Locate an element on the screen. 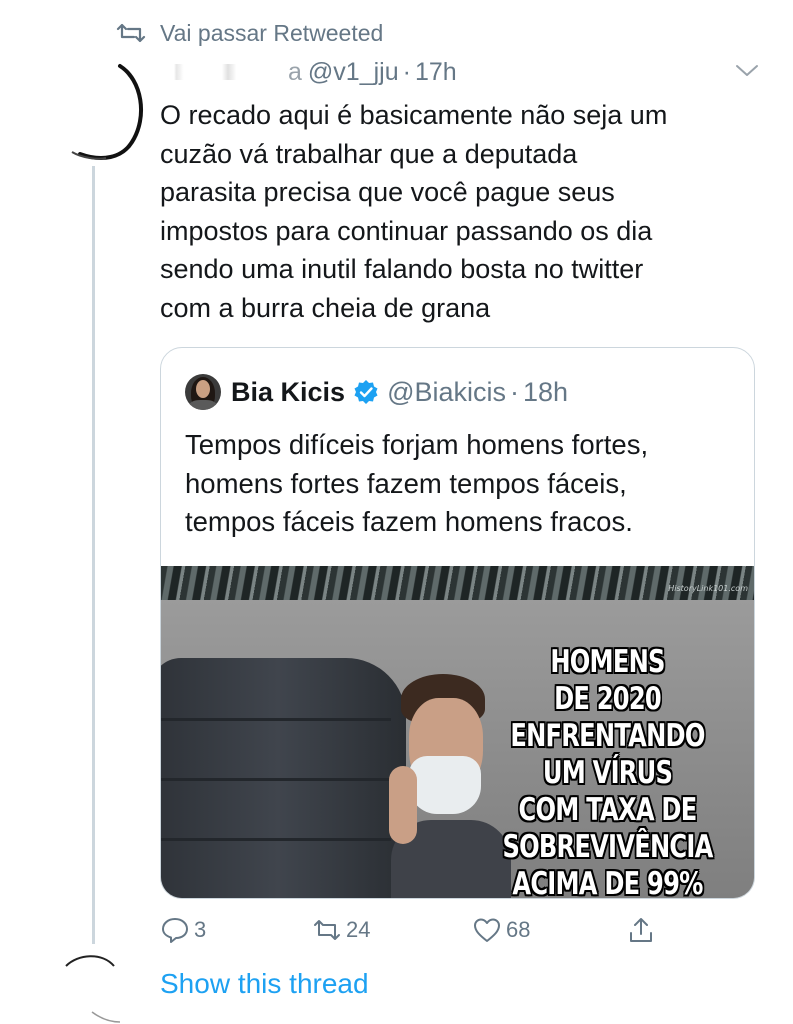  reply-icon is located at coordinates (175, 930).